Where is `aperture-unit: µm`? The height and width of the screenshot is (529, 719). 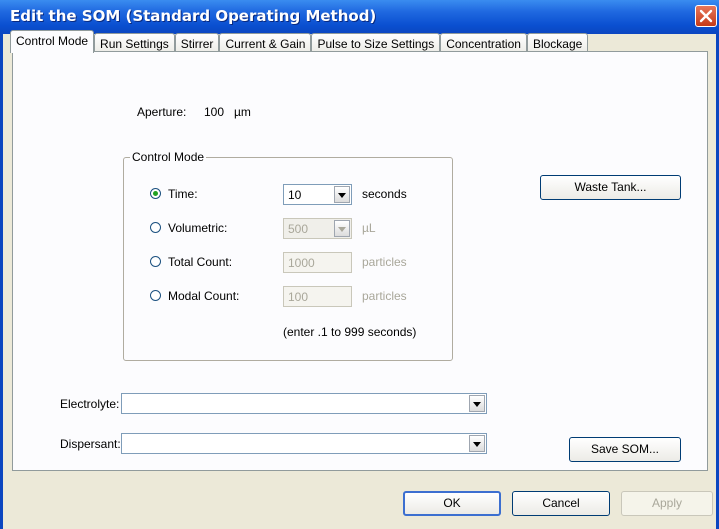 aperture-unit: µm is located at coordinates (242, 112).